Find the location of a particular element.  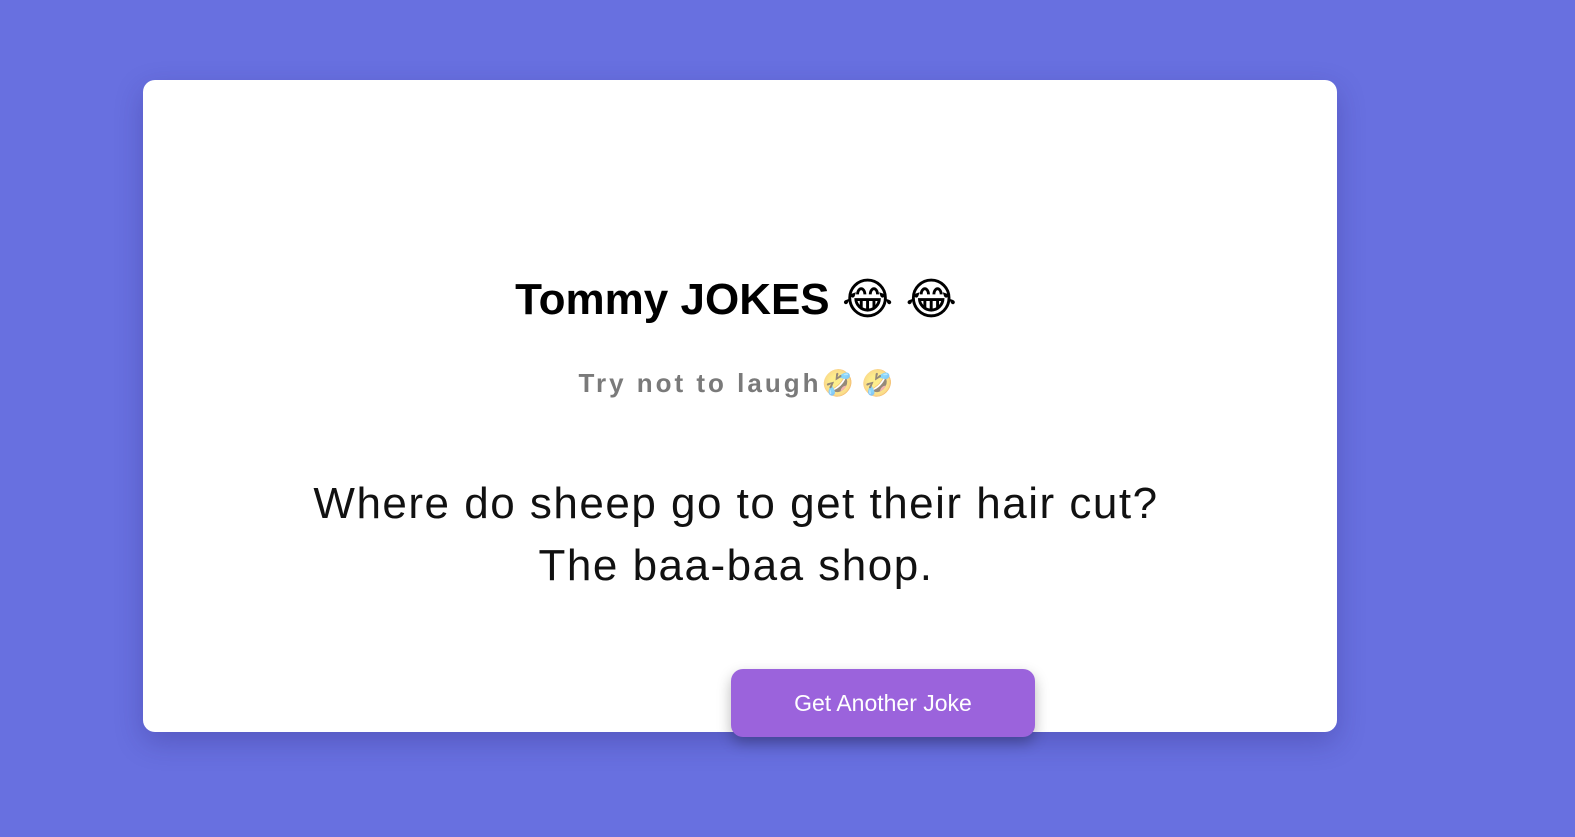

get-another-joke-button: Get Another Joke is located at coordinates (883, 703).